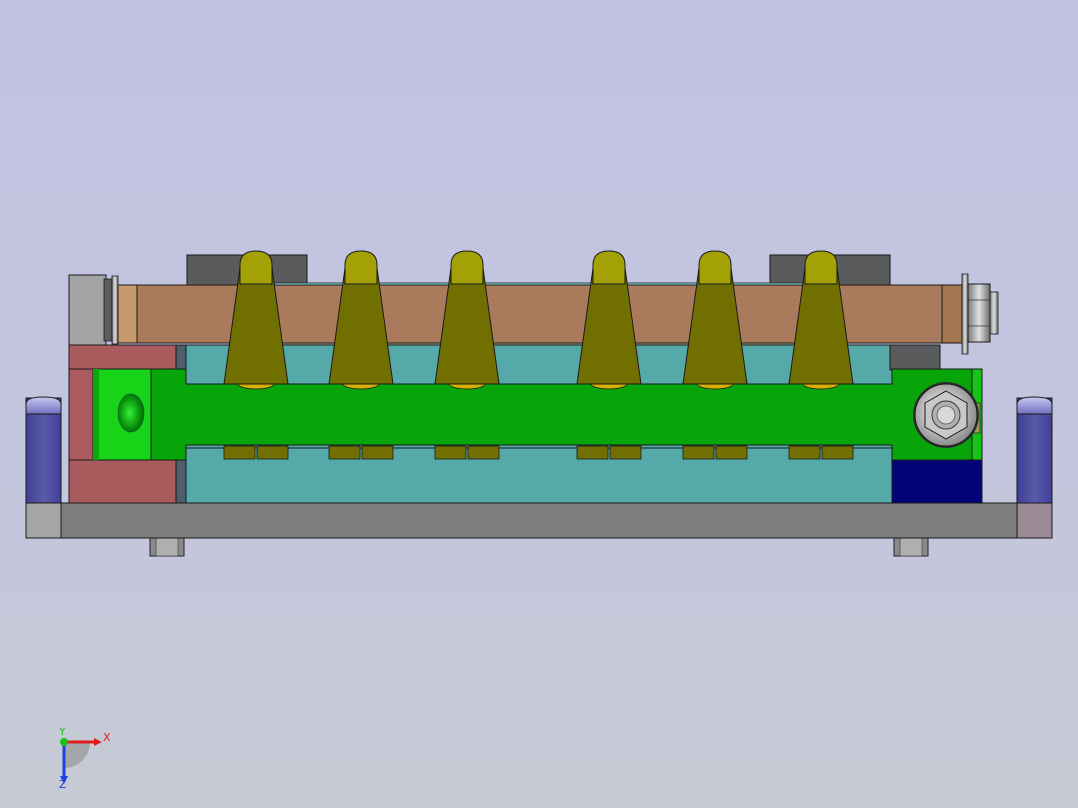  Describe the element at coordinates (131, 413) in the screenshot. I see `pivot-hole` at that location.